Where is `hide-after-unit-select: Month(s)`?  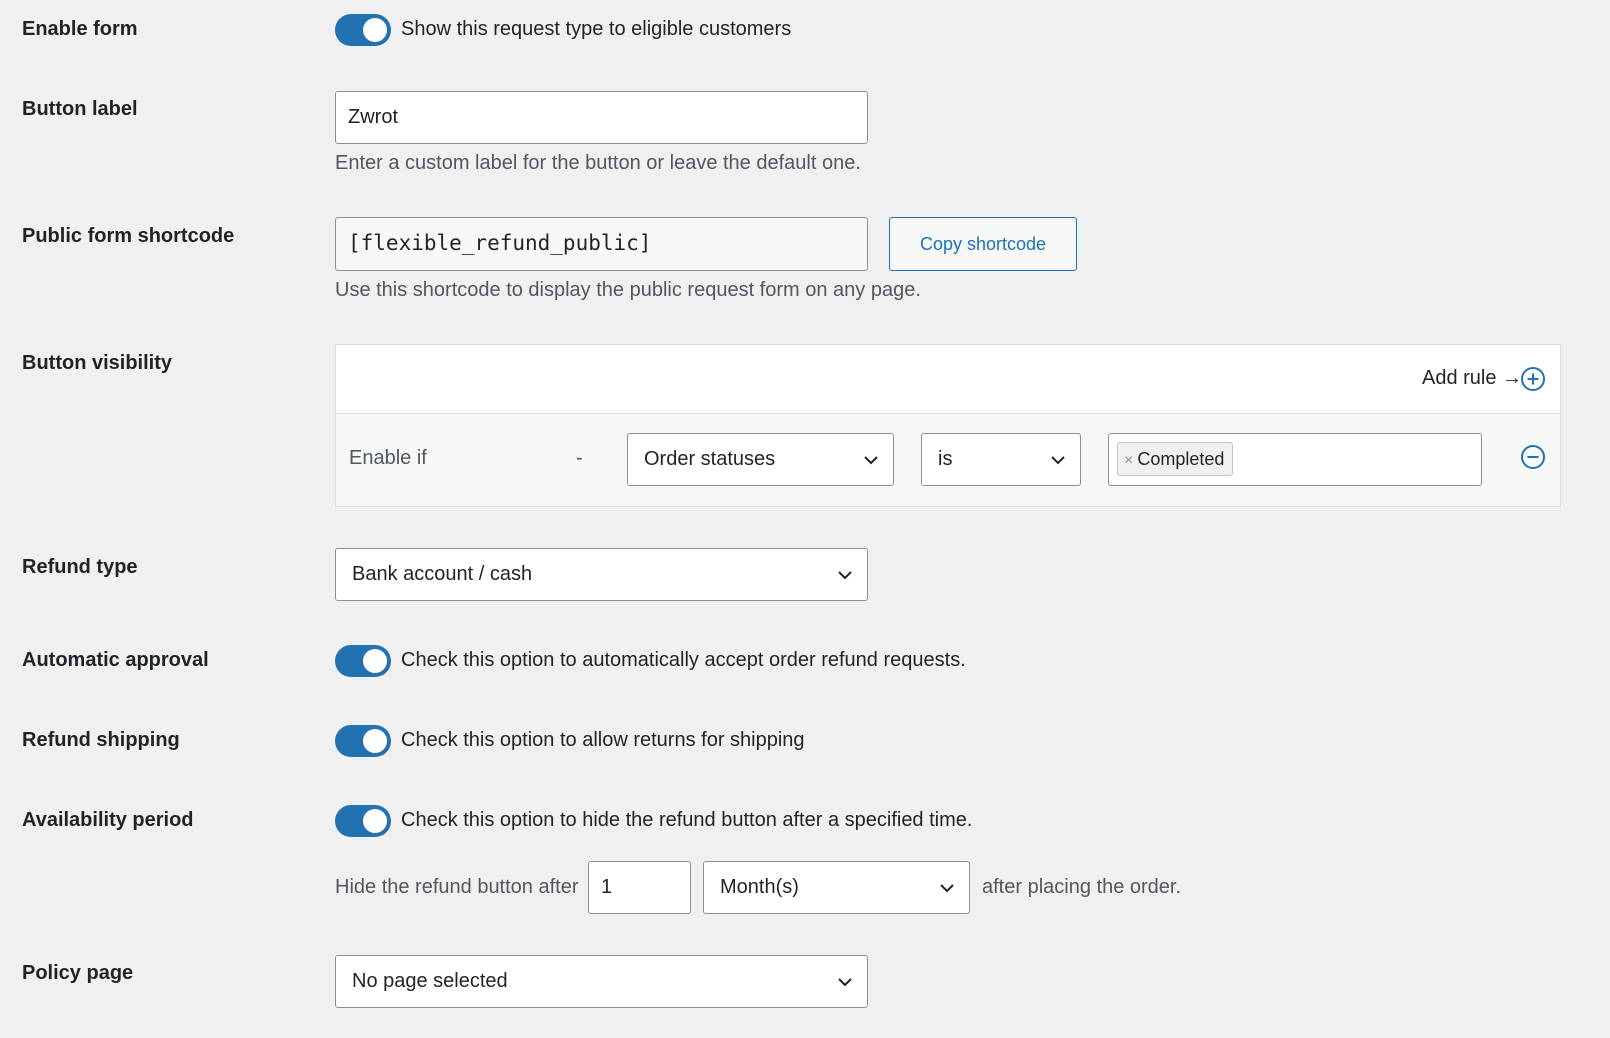 hide-after-unit-select: Month(s) is located at coordinates (836, 887).